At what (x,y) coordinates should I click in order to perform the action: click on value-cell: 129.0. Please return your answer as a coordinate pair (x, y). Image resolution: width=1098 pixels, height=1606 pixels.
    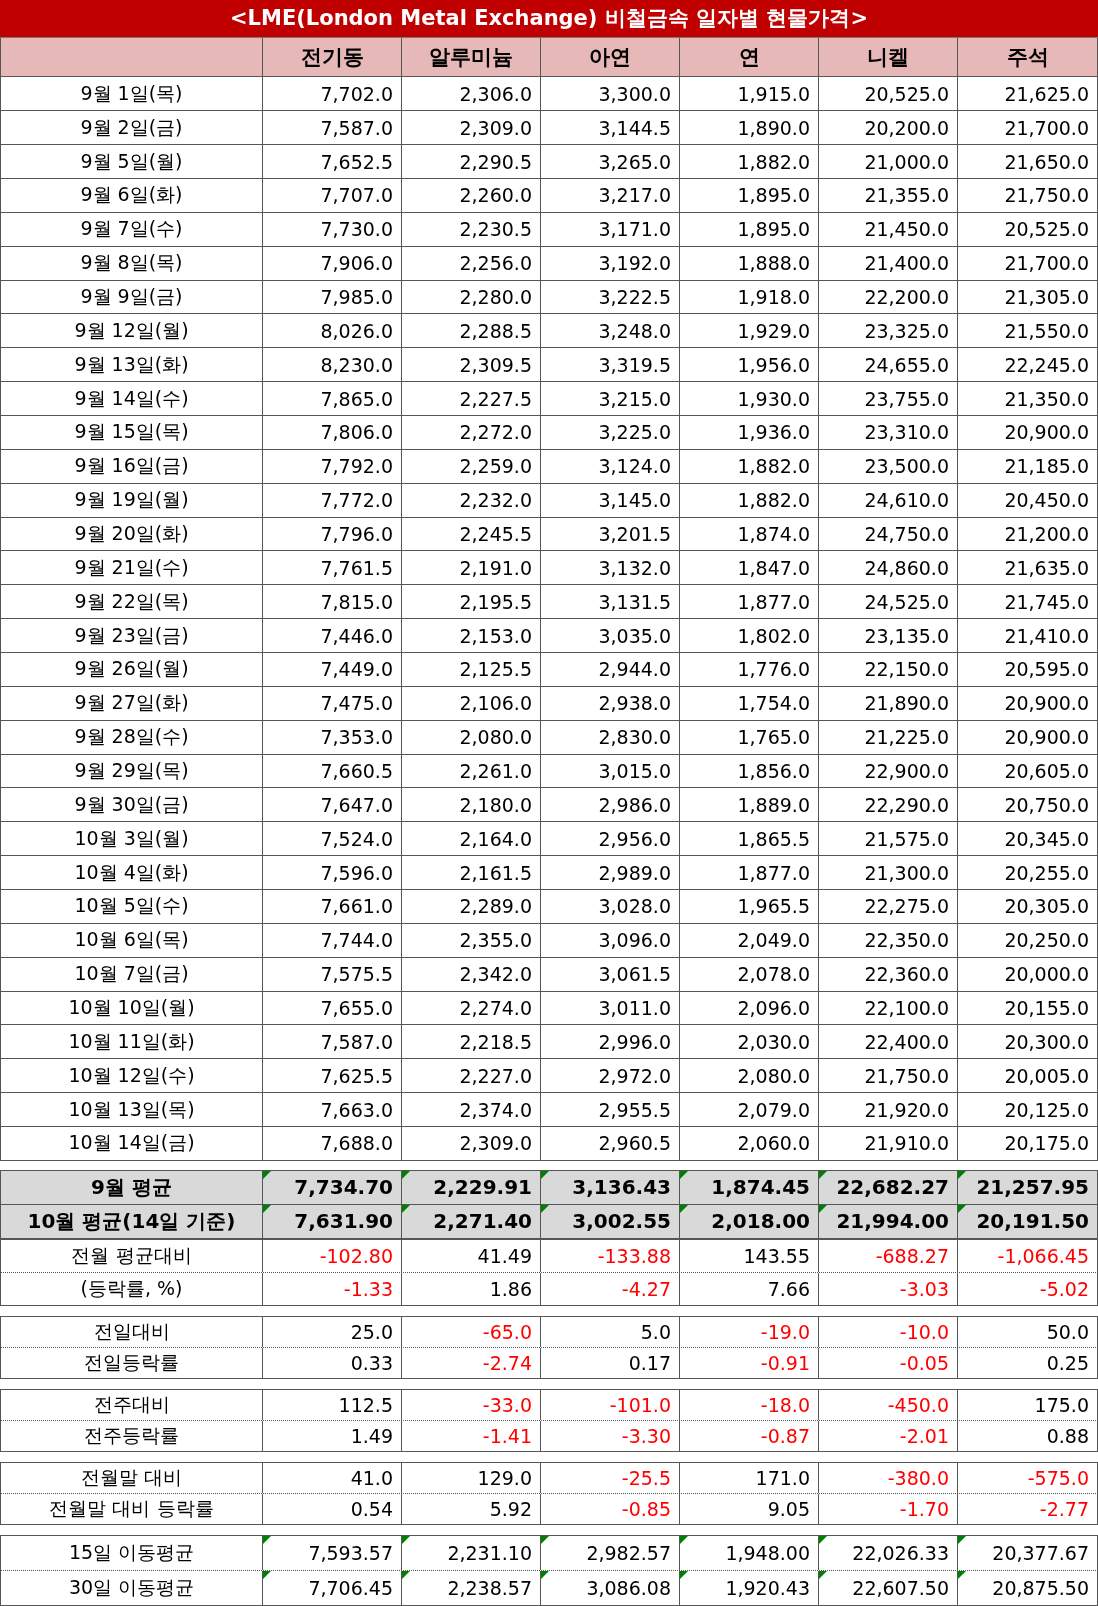
    Looking at the image, I should click on (471, 1477).